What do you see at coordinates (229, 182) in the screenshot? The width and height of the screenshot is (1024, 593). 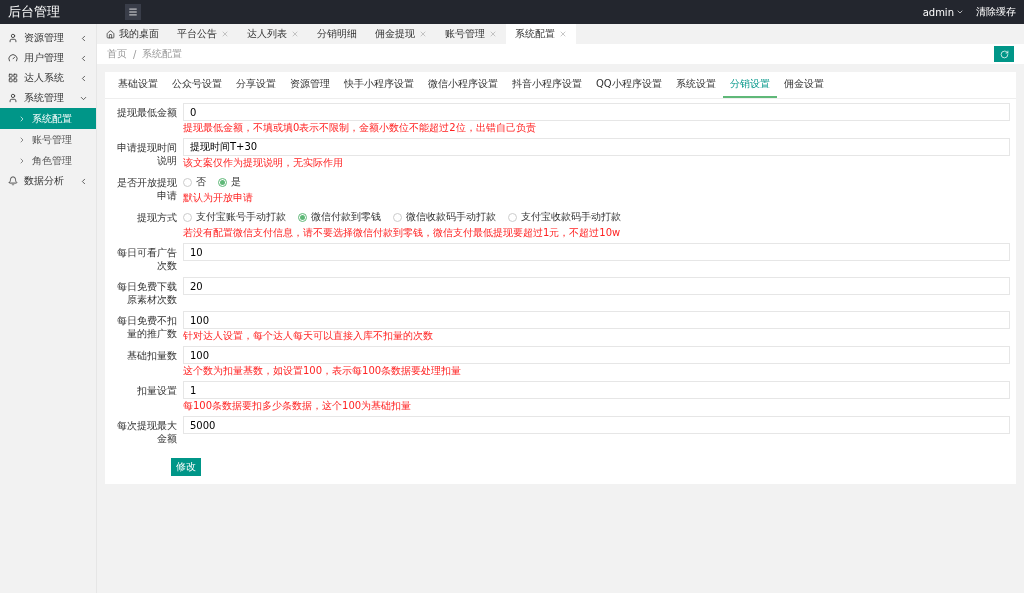 I see `radio-option: 是` at bounding box center [229, 182].